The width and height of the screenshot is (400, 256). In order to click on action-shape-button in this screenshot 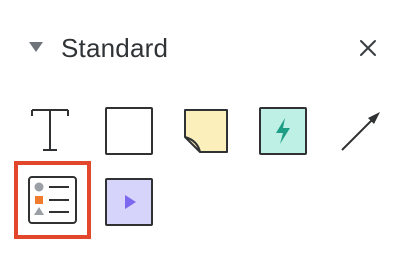, I will do `click(283, 131)`.